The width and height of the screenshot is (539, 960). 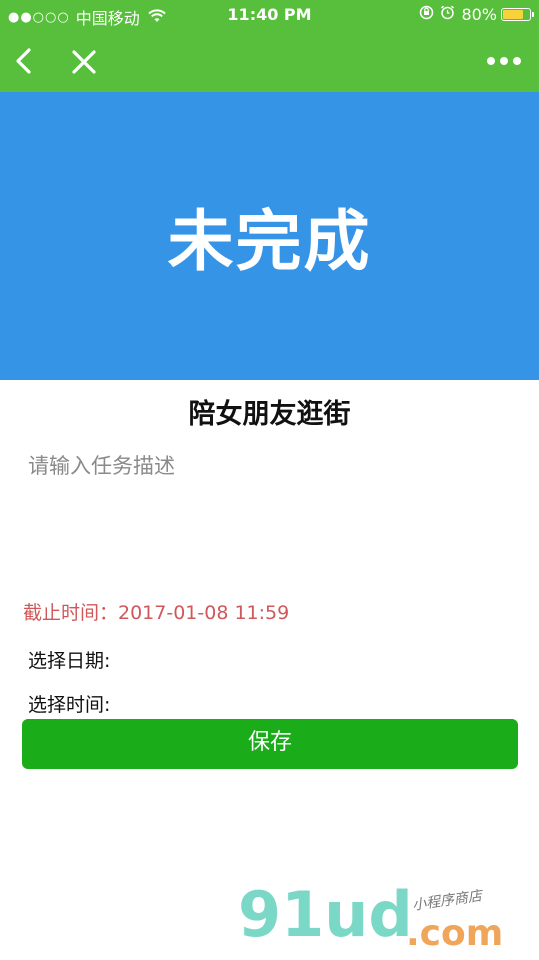 I want to click on watermark-domain: .com, so click(x=455, y=933).